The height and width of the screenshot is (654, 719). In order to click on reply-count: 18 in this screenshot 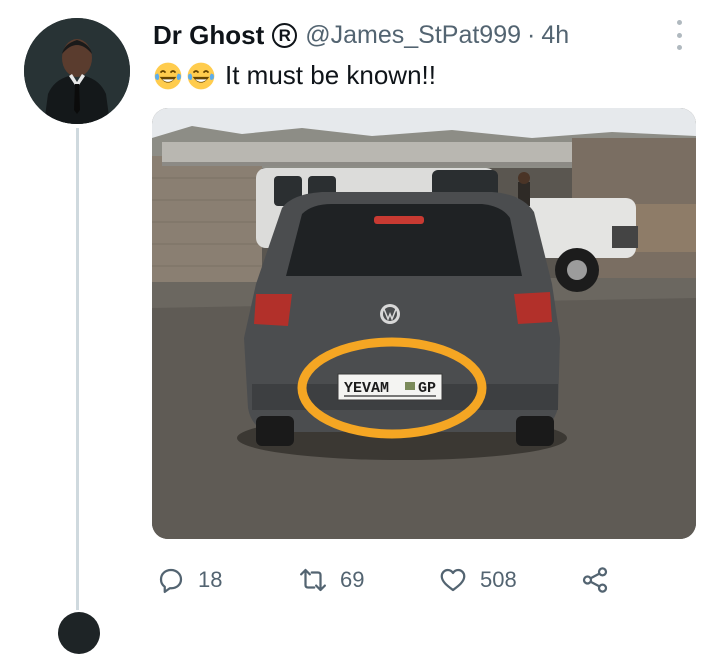, I will do `click(210, 579)`.